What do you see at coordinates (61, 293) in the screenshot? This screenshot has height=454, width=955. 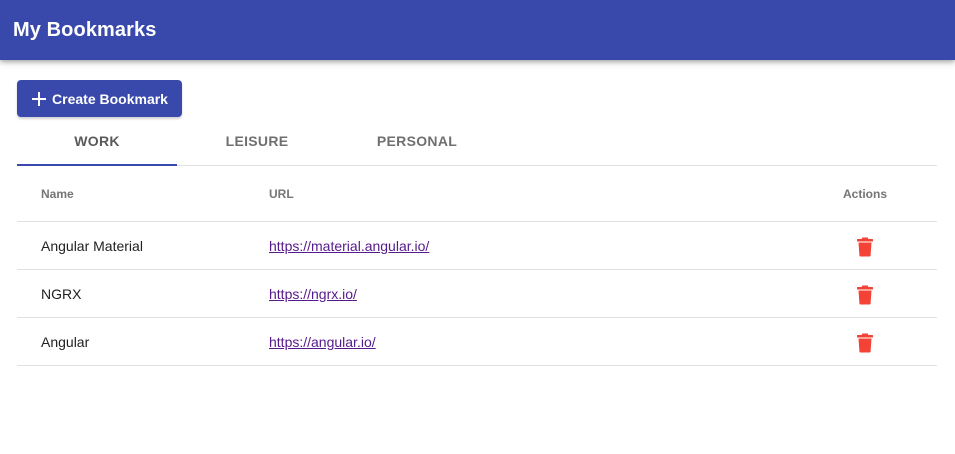 I see `bookmark-name: NGRX` at bounding box center [61, 293].